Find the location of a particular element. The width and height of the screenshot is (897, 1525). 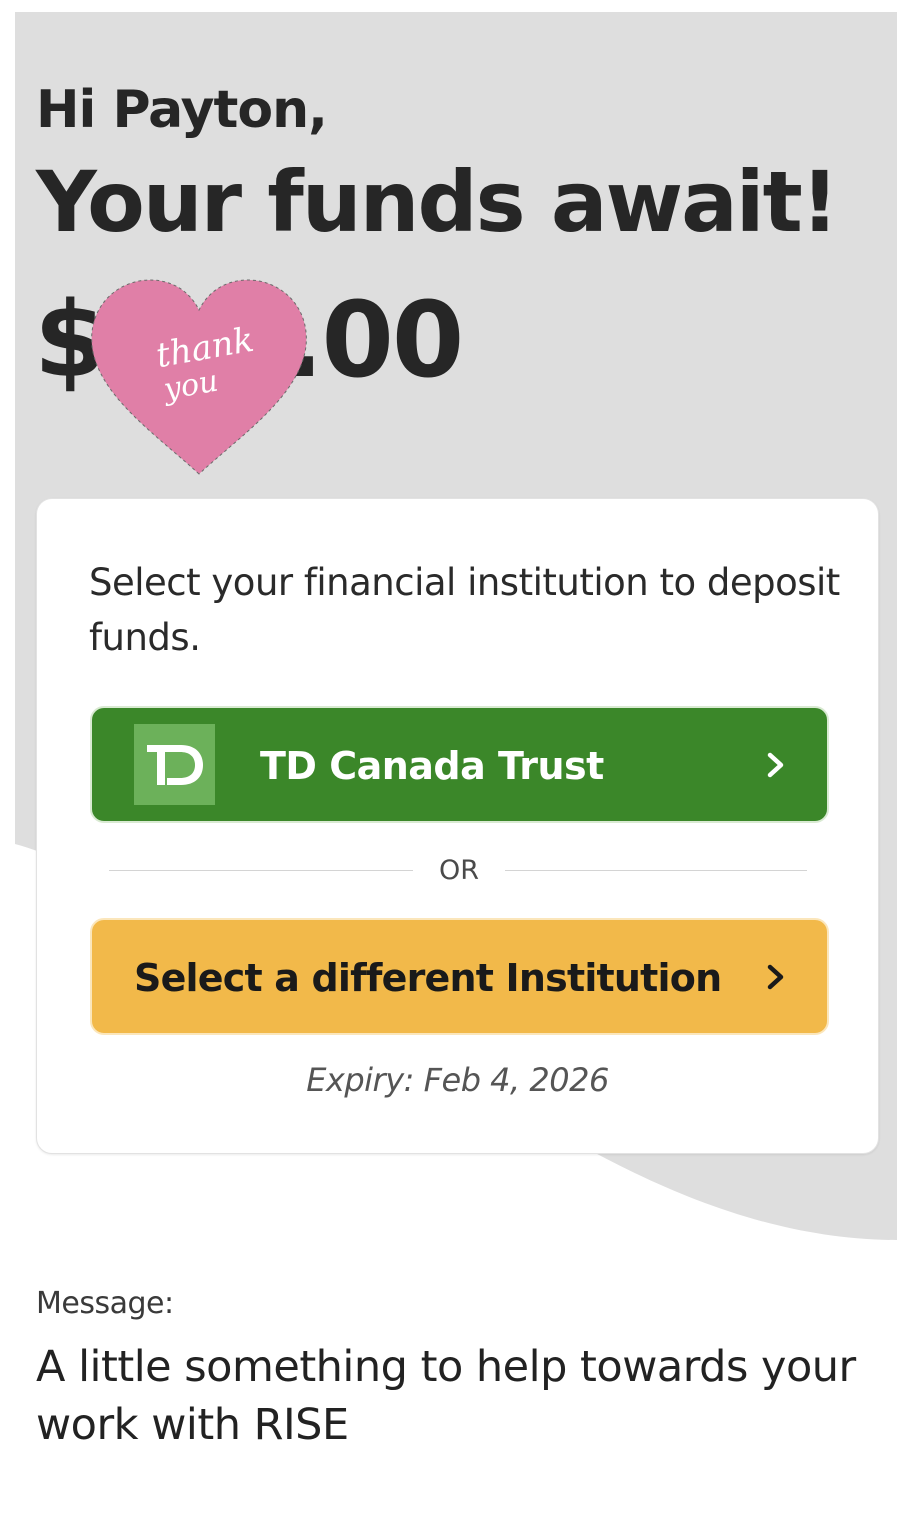

td-canada-trust-button: TD Canada Trust is located at coordinates (459, 764).